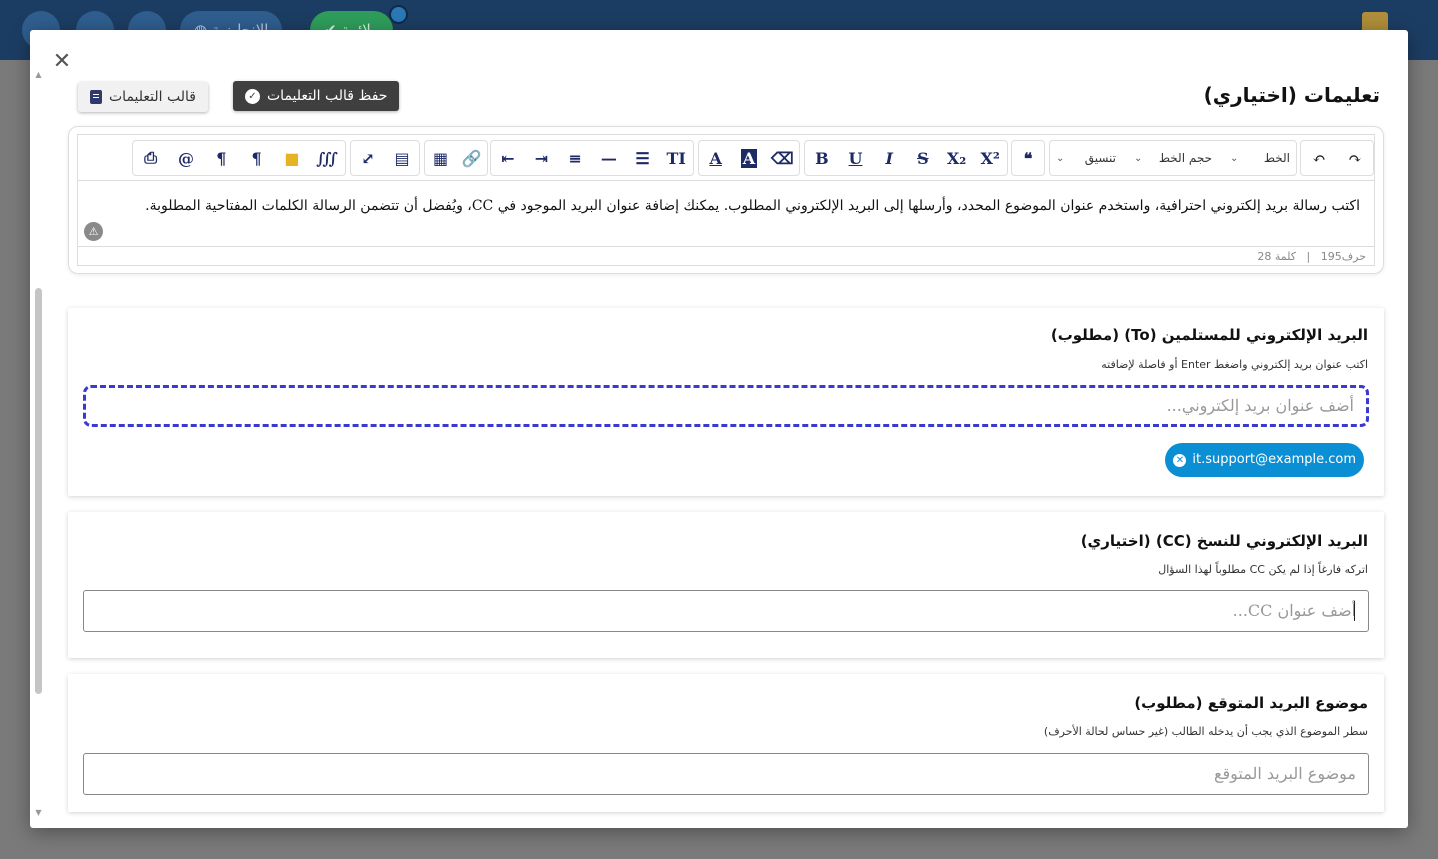 The height and width of the screenshot is (859, 1438). Describe the element at coordinates (1276, 256) in the screenshot. I see `word-count: كلمة 28` at that location.